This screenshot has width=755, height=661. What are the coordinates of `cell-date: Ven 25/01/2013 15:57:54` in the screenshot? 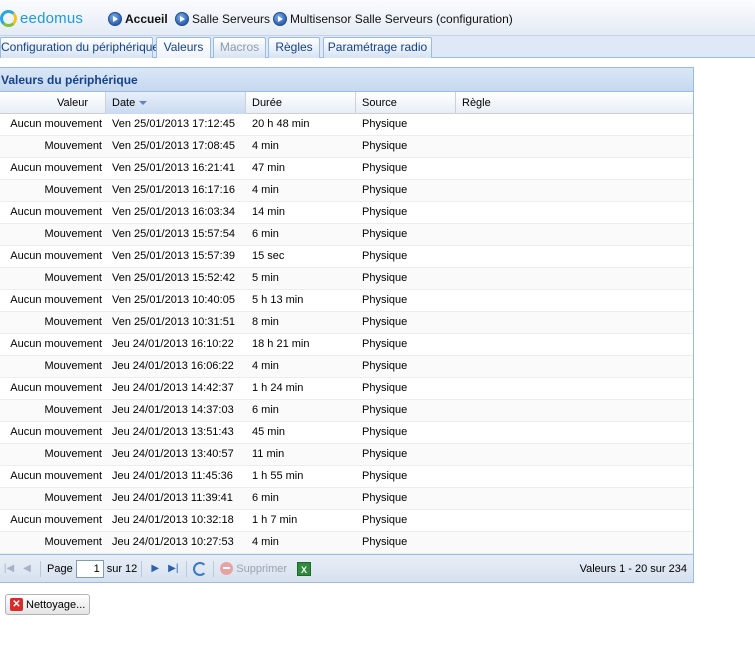 It's located at (173, 234).